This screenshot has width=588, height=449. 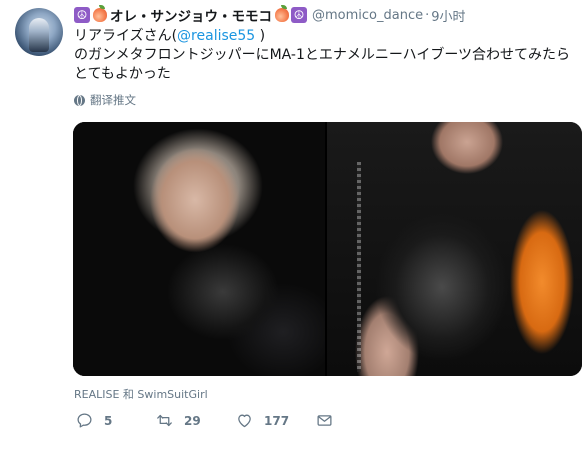 I want to click on globe-icon, so click(x=79, y=100).